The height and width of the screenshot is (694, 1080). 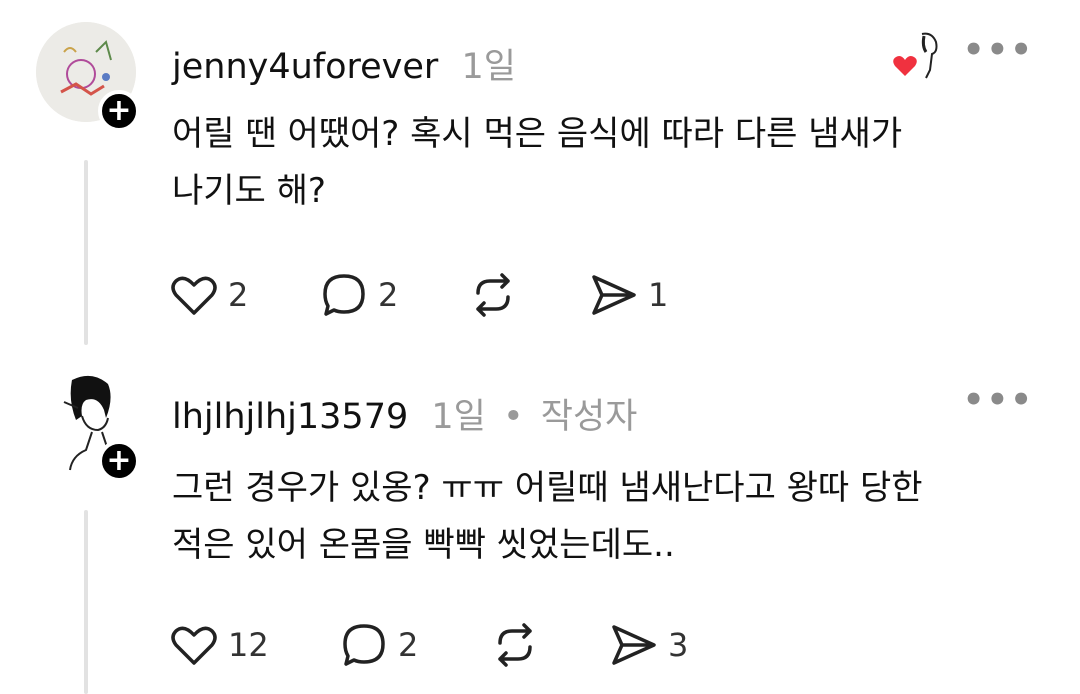 I want to click on comment-text: 어릴 땐 어땠어? 혹시 먹은 음식에 따라 다른 냄새가 나기도 해?, so click(x=602, y=163).